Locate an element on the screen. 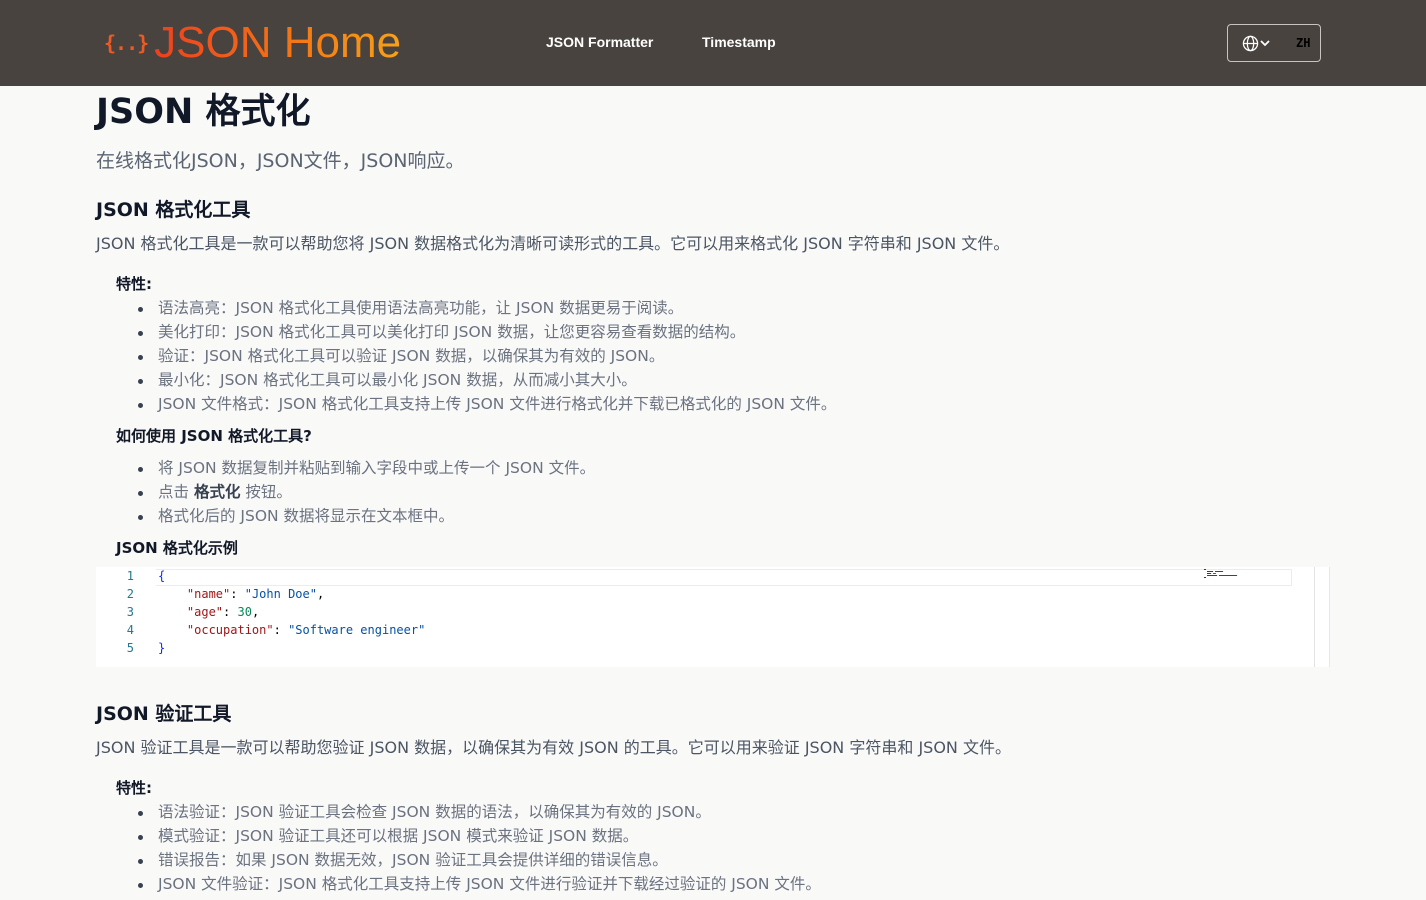  json-key: "age" is located at coordinates (205, 612).